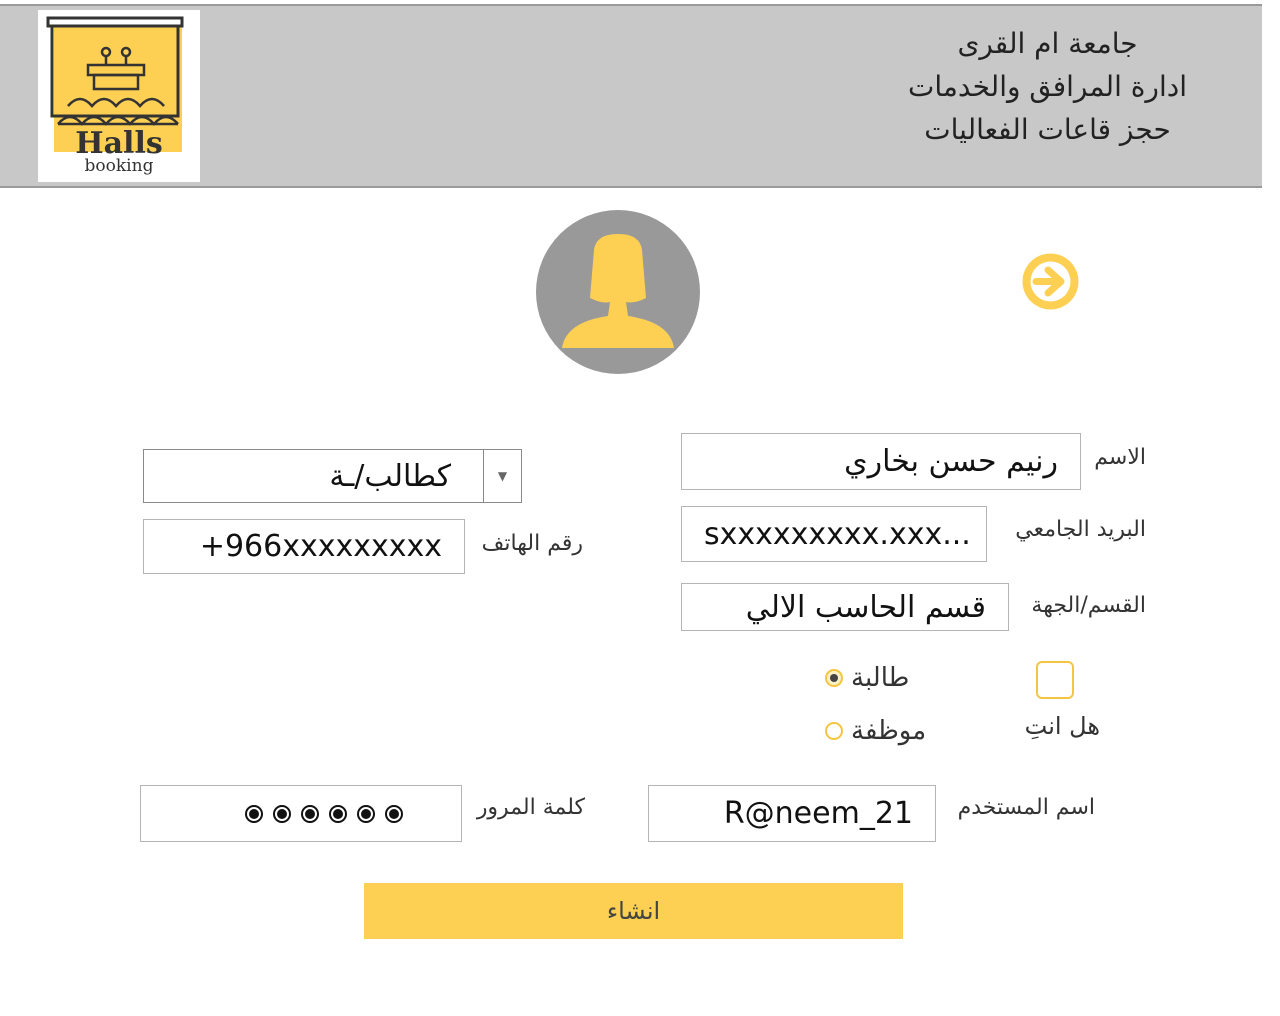  What do you see at coordinates (1050, 283) in the screenshot?
I see `arrow-right-circle-icon` at bounding box center [1050, 283].